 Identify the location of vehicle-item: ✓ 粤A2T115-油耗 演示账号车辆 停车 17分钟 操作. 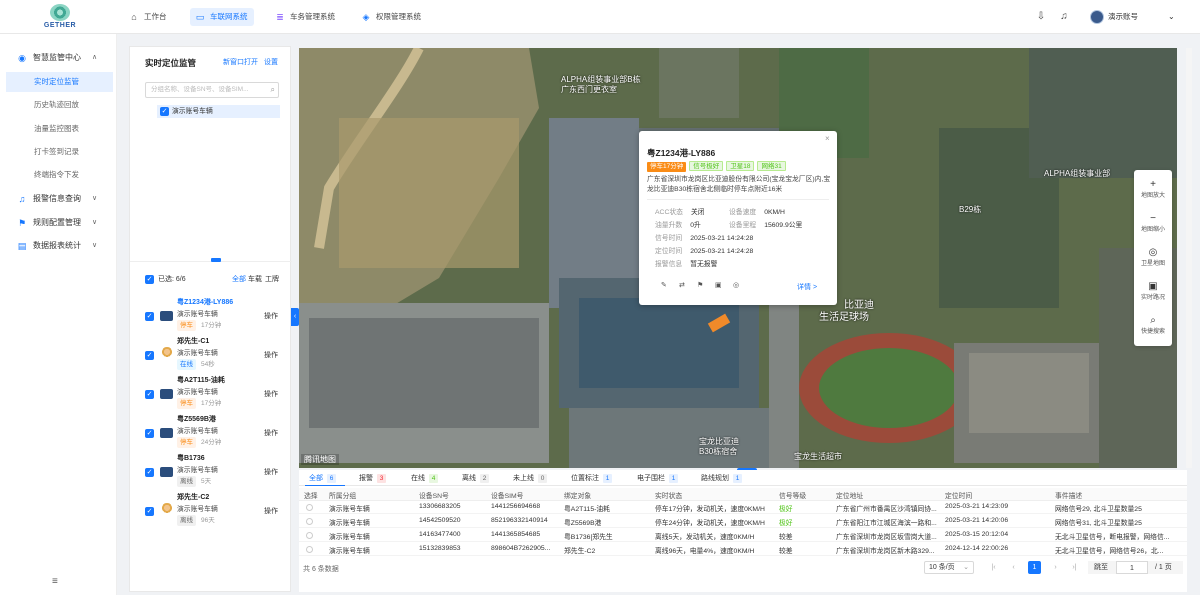
(212, 394).